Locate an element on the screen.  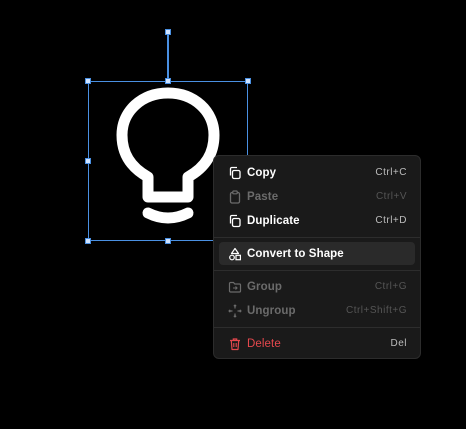
menu-item-label: Ungroup is located at coordinates (271, 310).